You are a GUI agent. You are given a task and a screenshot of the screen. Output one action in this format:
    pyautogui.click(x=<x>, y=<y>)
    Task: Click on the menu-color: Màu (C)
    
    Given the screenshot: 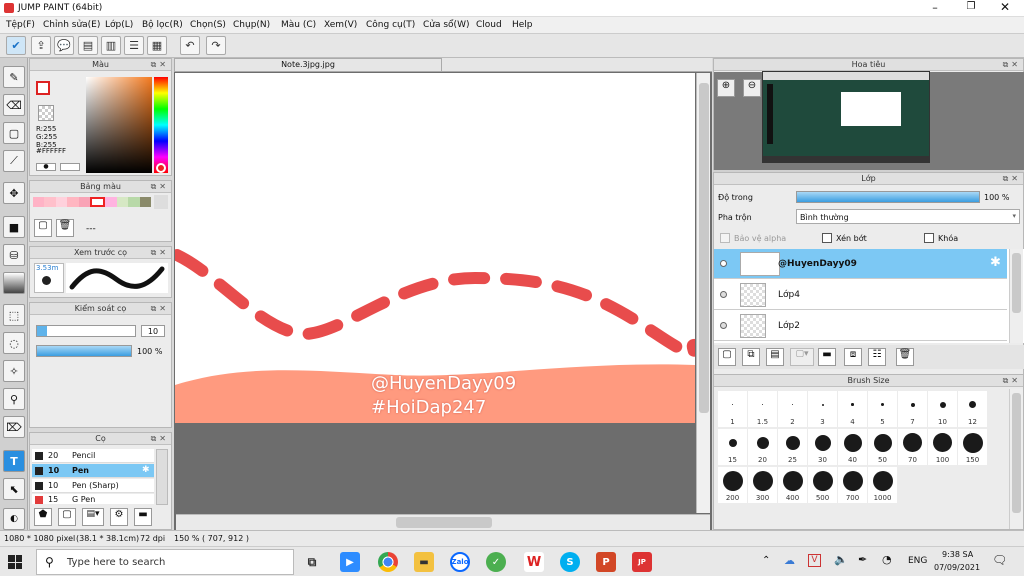 What is the action you would take?
    pyautogui.click(x=298, y=25)
    